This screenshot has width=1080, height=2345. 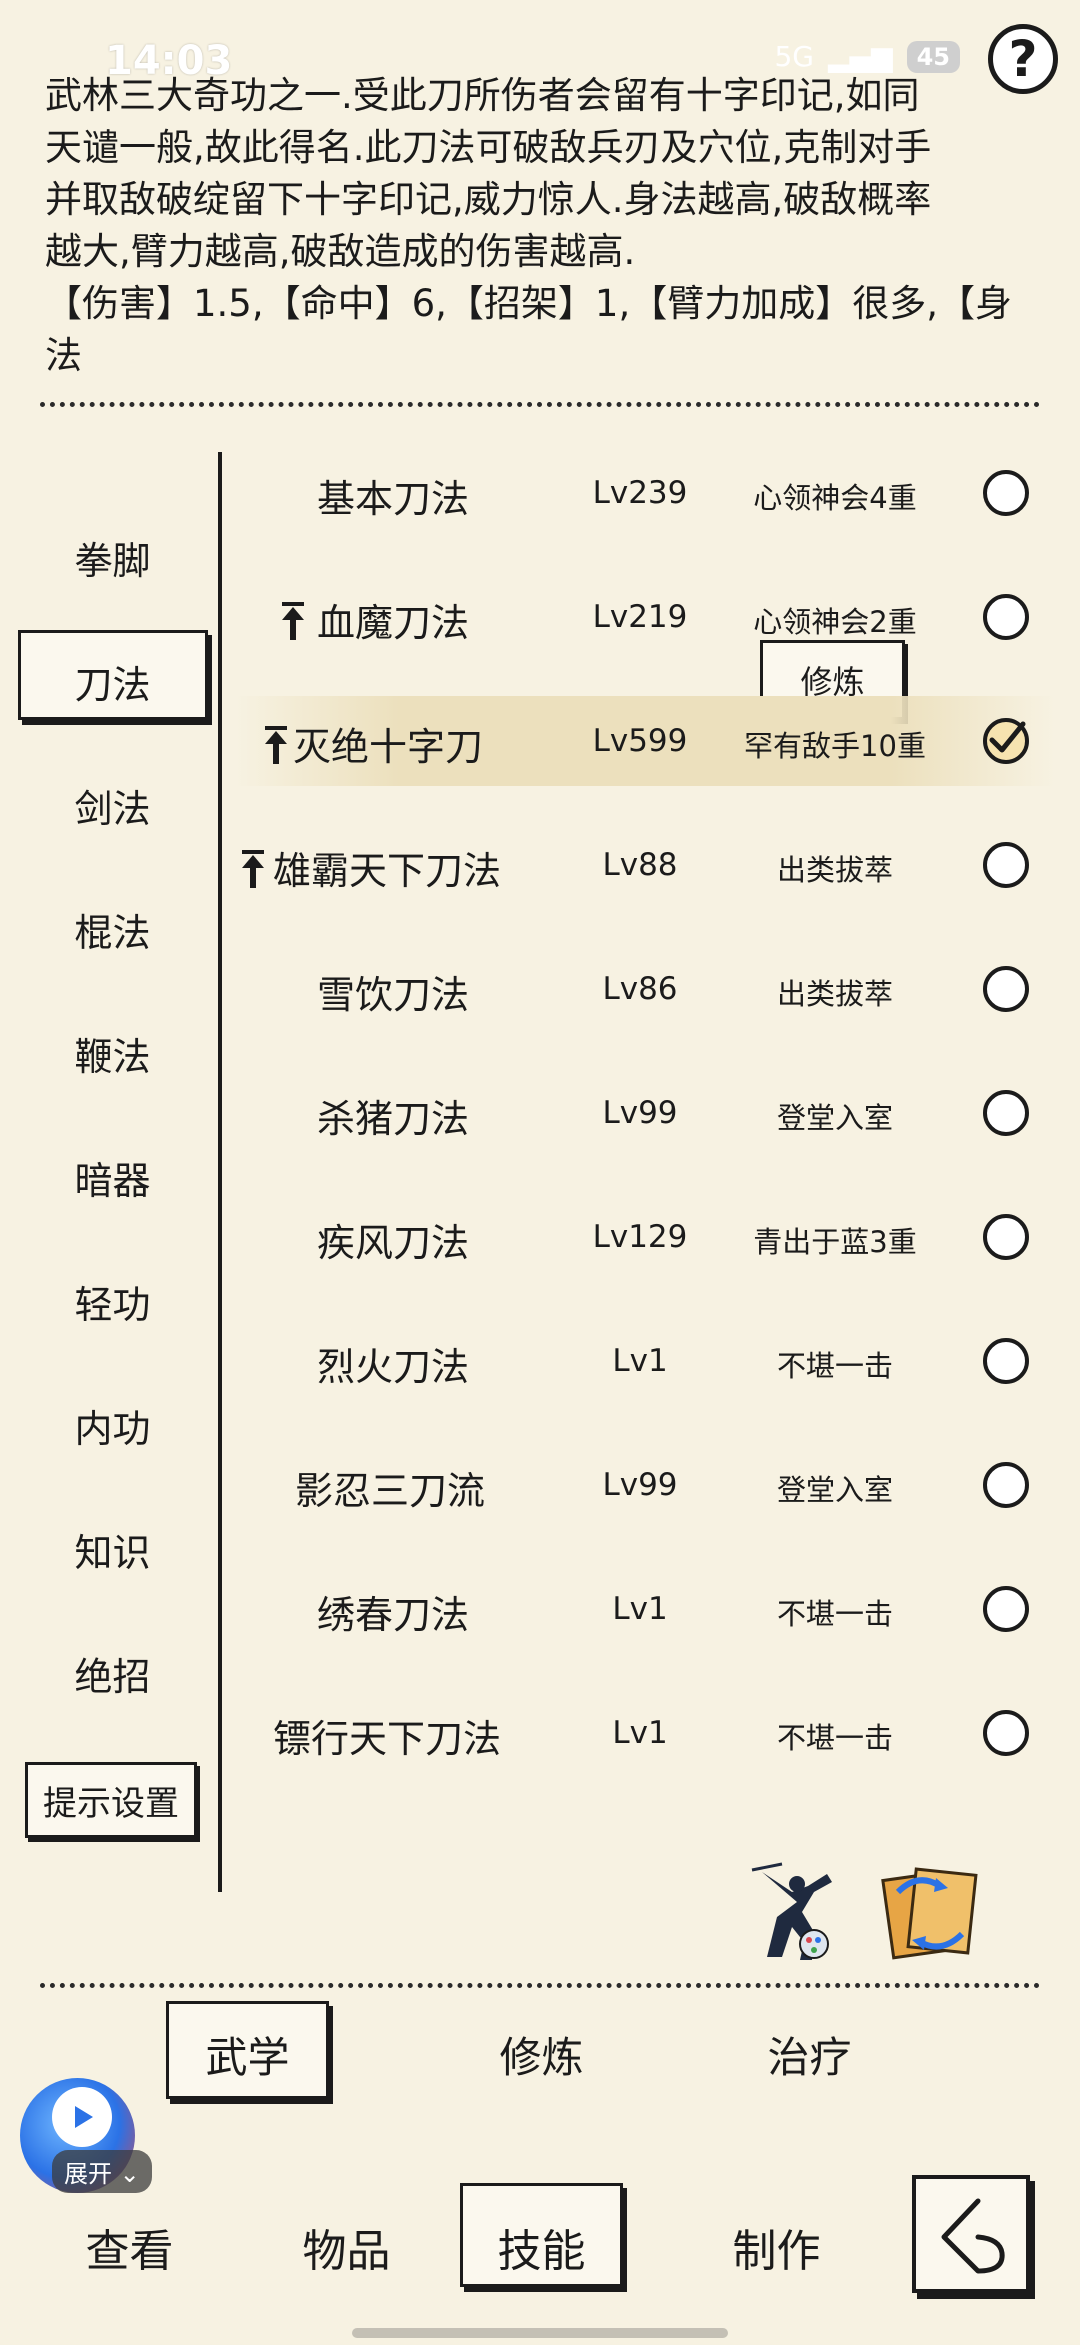 I want to click on skill-name: 疾风刀法, so click(x=393, y=1243).